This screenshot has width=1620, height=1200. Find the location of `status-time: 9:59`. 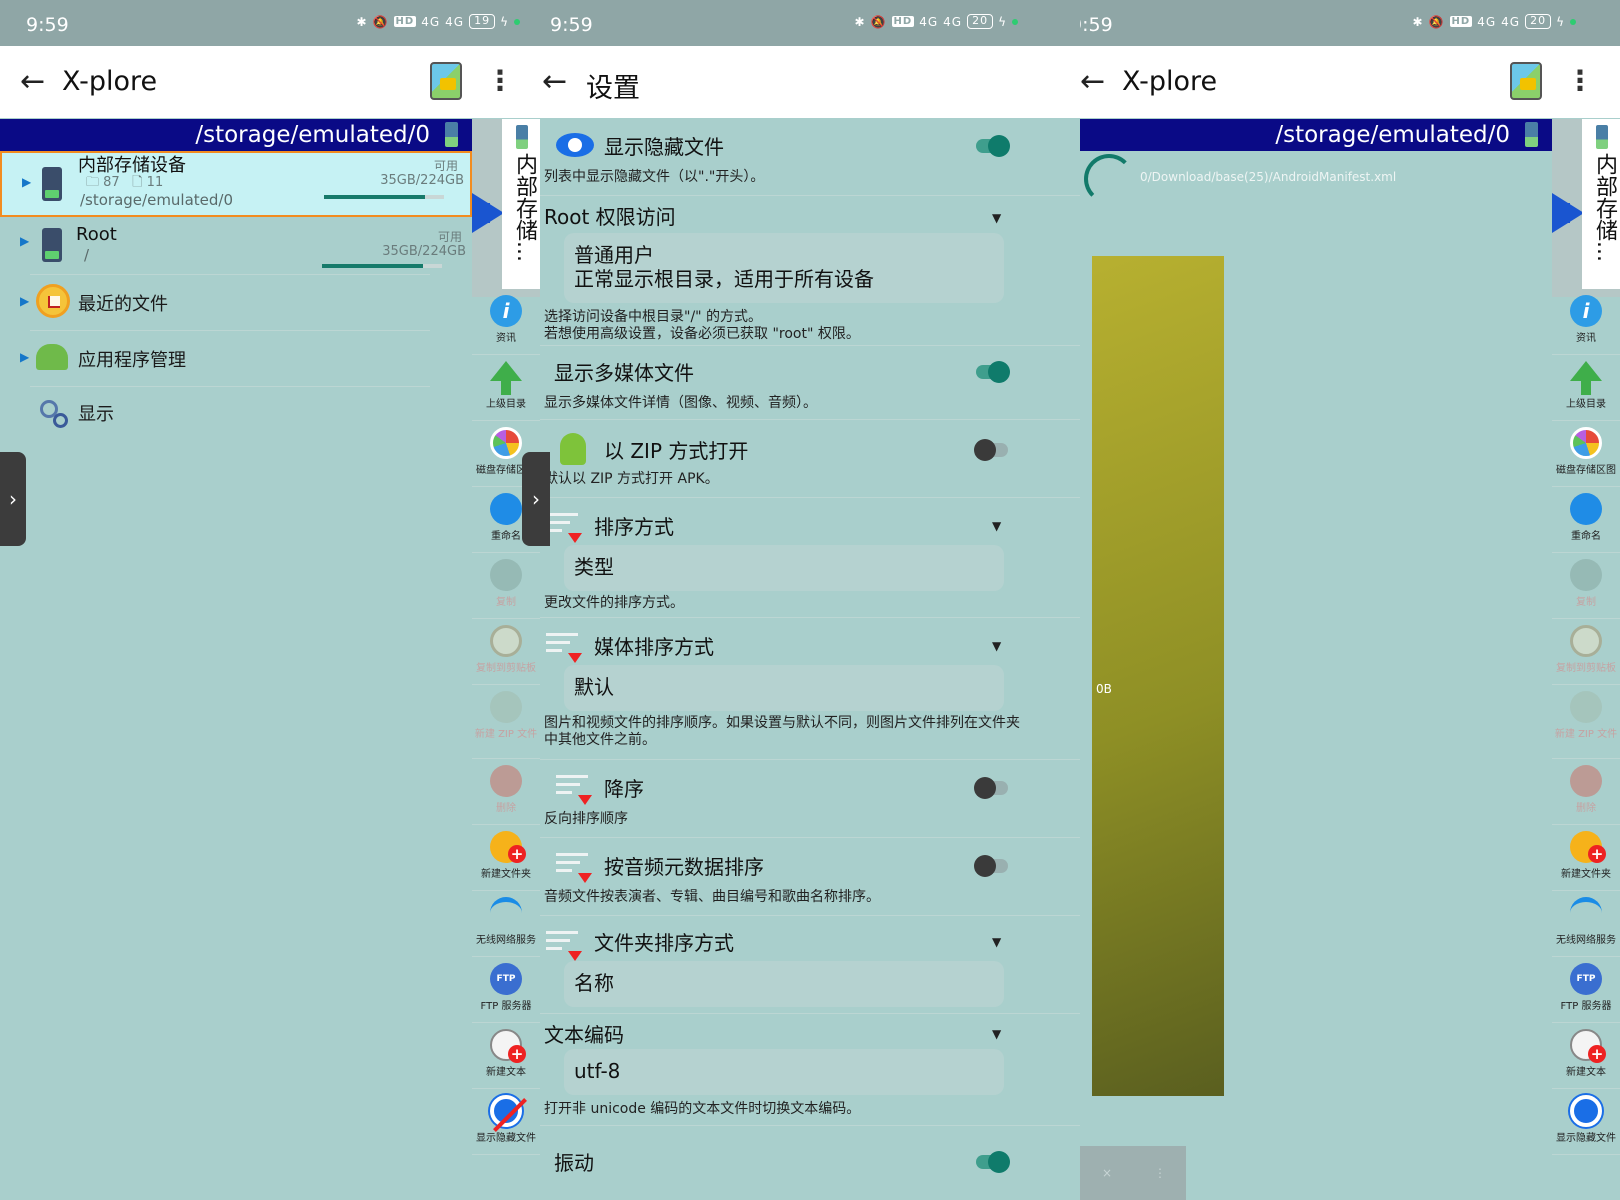

status-time: 9:59 is located at coordinates (47, 25).